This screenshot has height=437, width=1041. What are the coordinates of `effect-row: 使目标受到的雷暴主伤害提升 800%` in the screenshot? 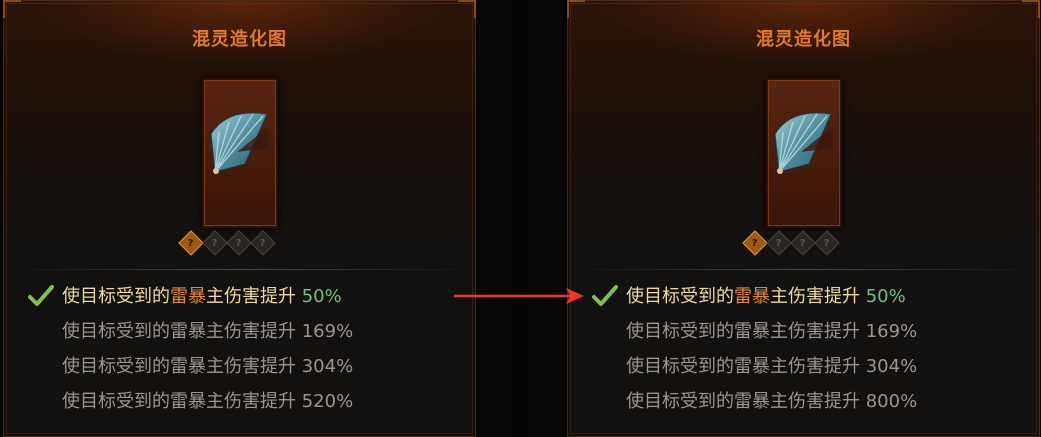 It's located at (772, 401).